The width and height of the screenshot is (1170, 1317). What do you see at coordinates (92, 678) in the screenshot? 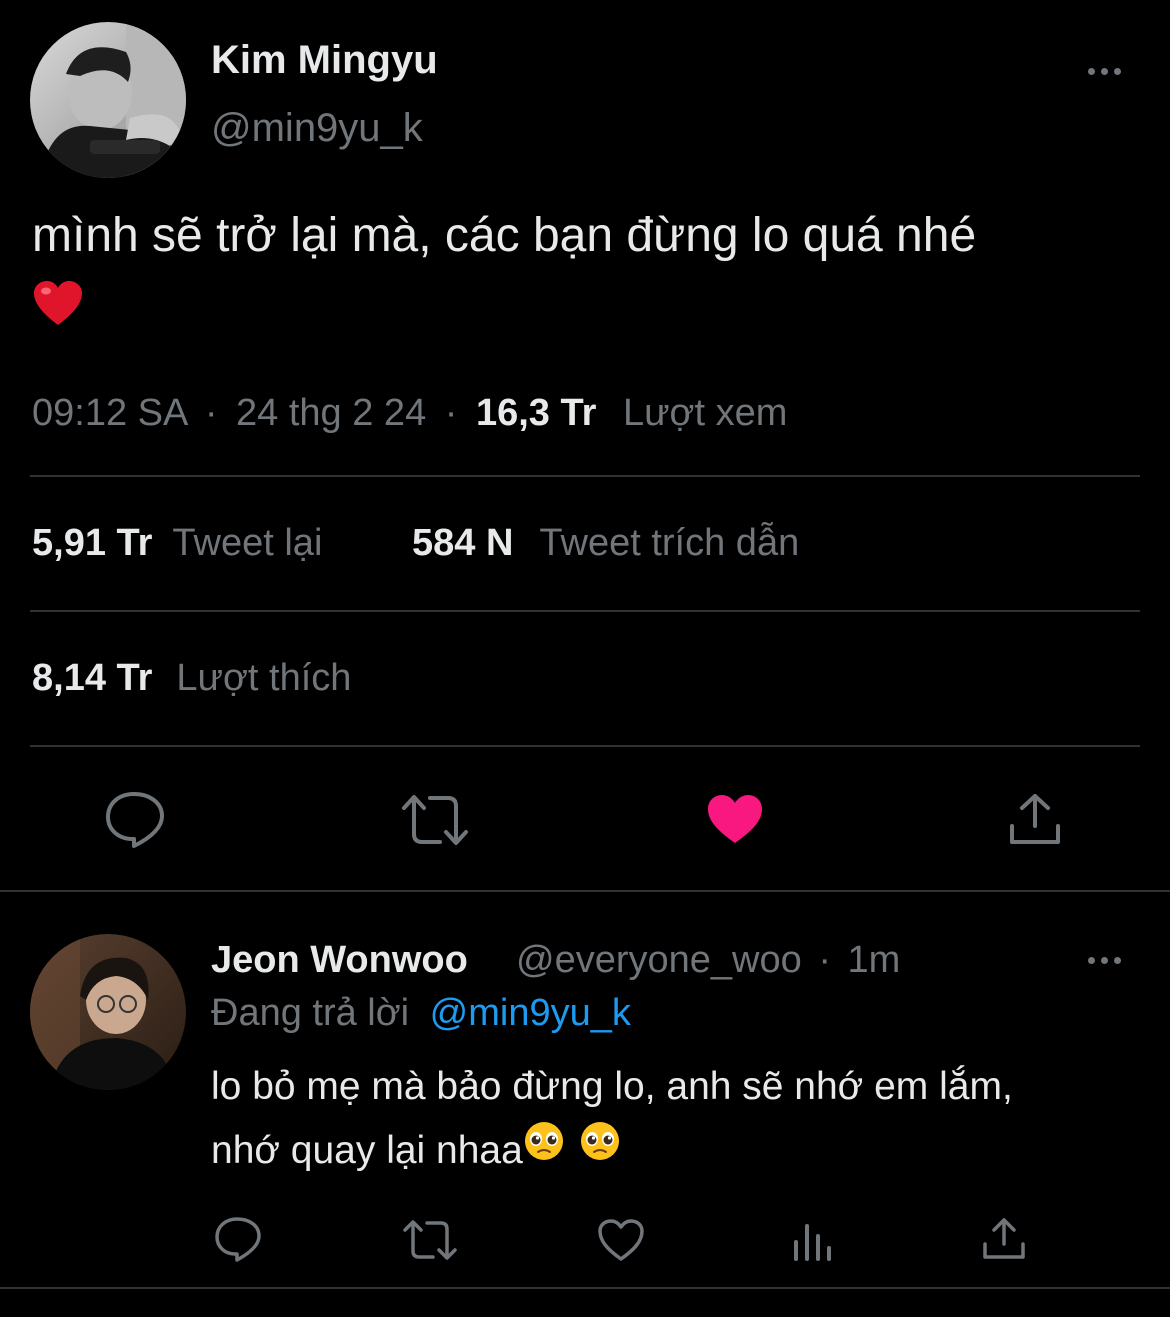
I see `likes-count: 8,14 Tr` at bounding box center [92, 678].